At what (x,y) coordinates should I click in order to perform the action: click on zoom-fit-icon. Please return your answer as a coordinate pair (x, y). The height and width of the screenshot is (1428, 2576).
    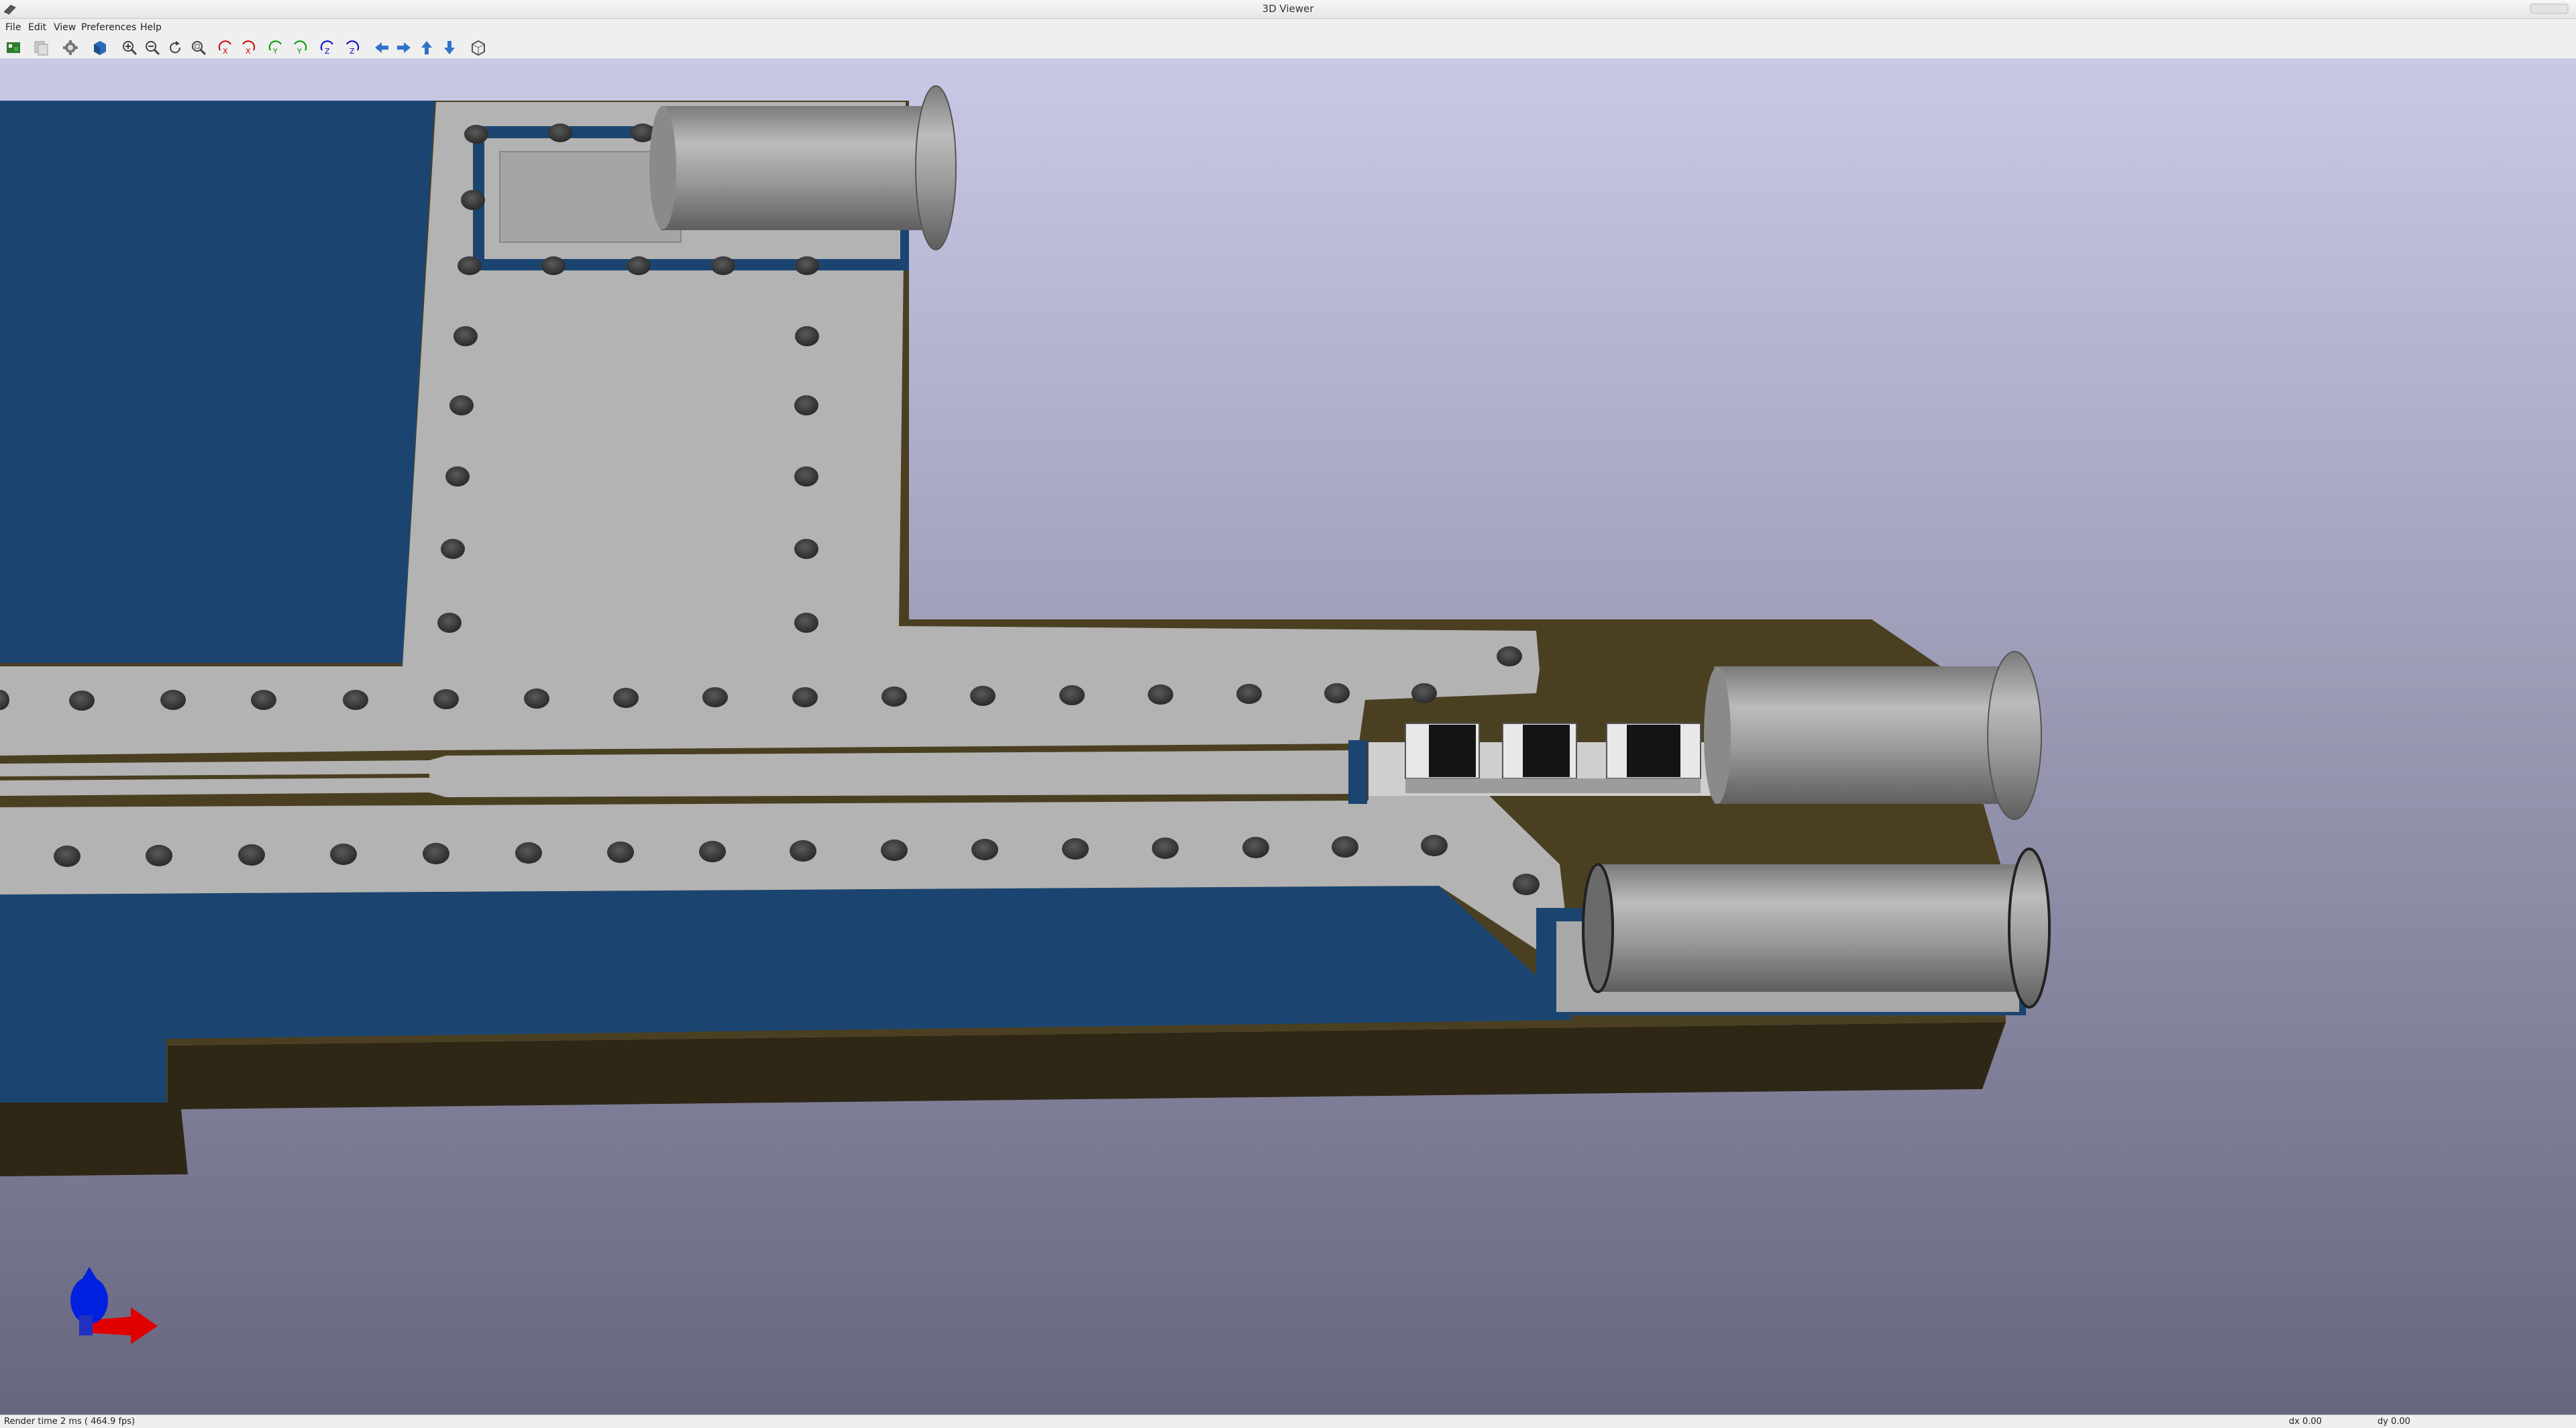
    Looking at the image, I should click on (198, 47).